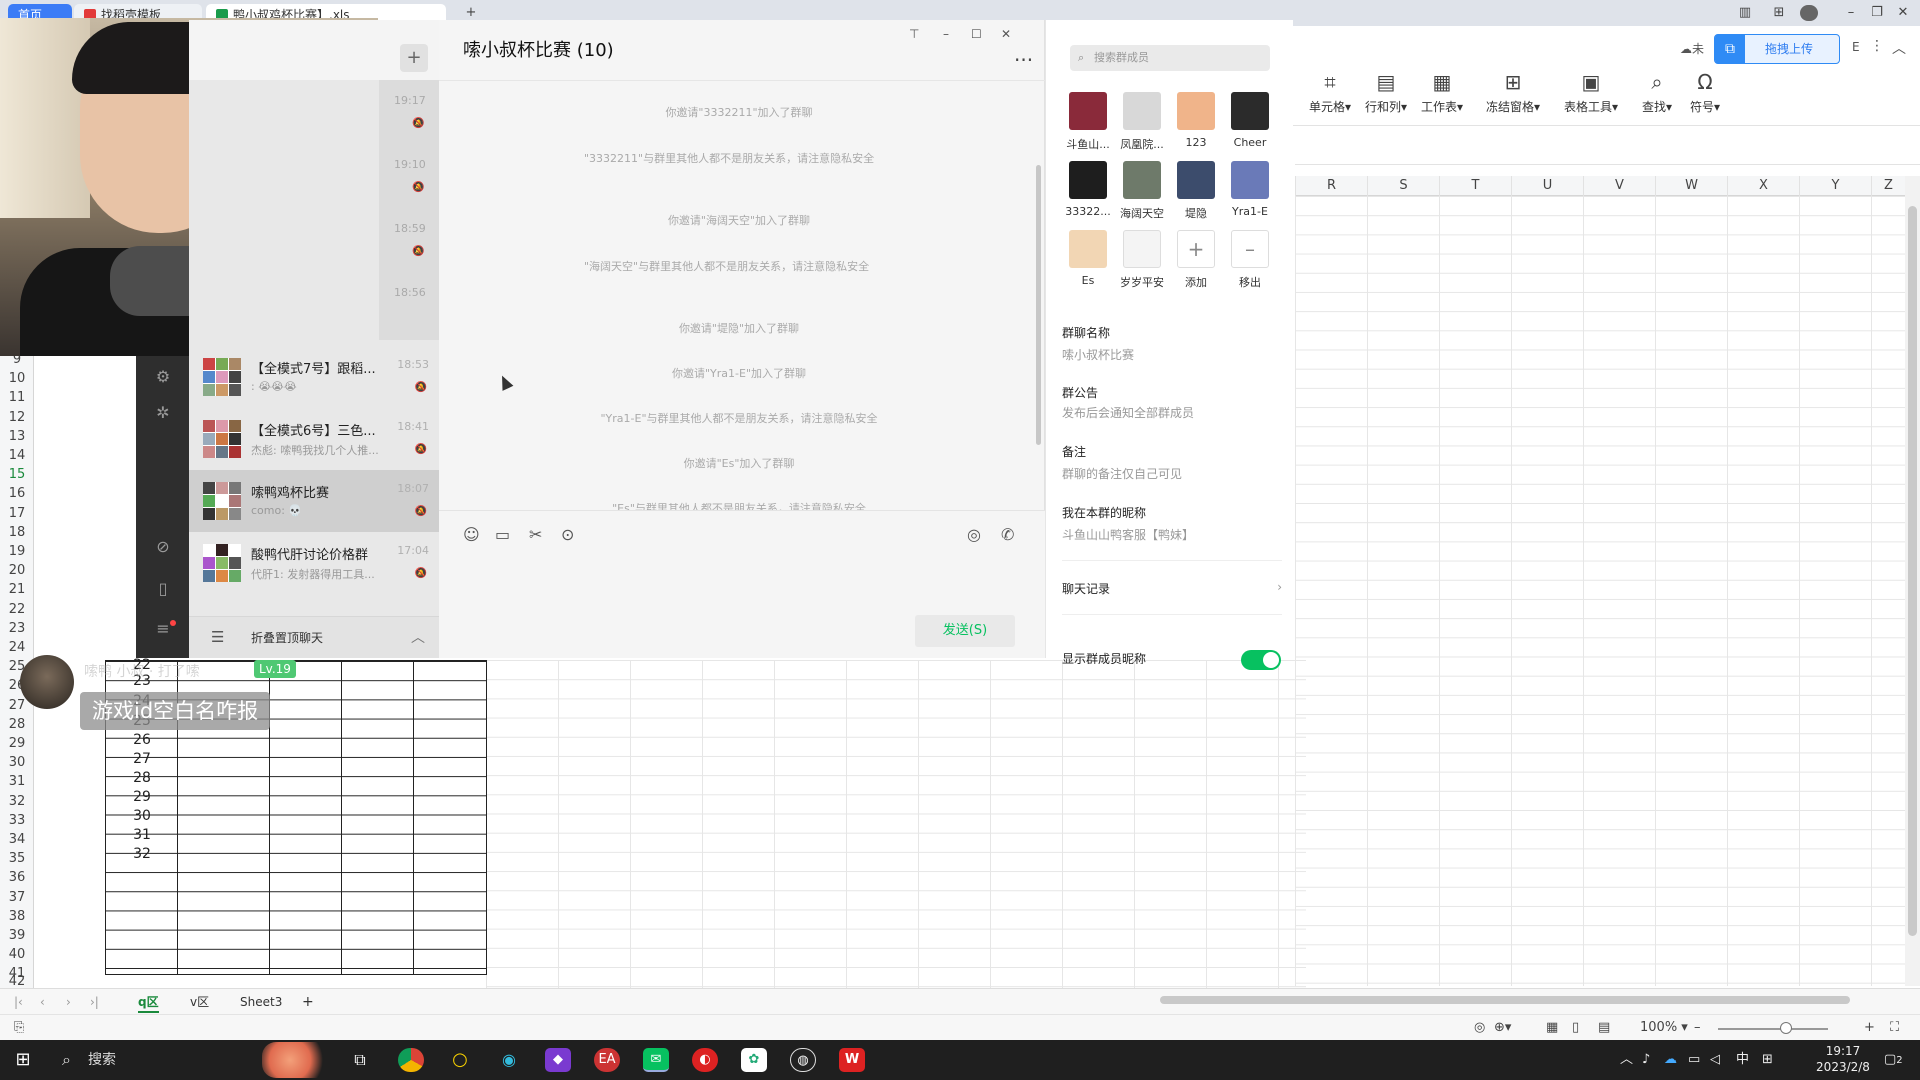  What do you see at coordinates (314, 377) in the screenshot?
I see `chat-item: 【全模式7号】跟稻... : 😭😭😭 18:53 🔕` at bounding box center [314, 377].